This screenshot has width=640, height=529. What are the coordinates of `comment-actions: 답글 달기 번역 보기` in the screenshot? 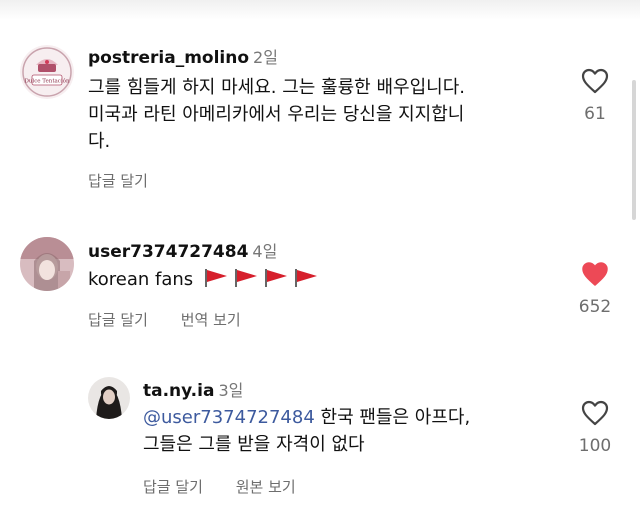 It's located at (164, 319).